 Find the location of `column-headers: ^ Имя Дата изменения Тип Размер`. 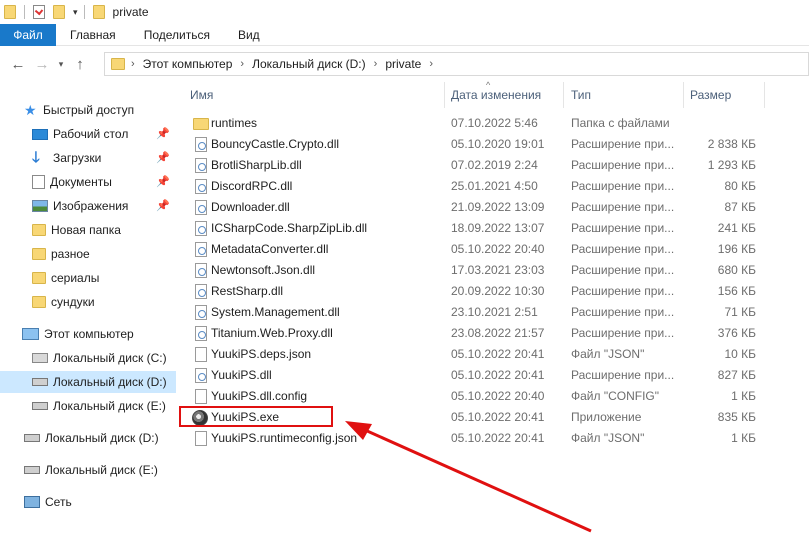

column-headers: ^ Имя Дата изменения Тип Размер is located at coordinates (492, 94).